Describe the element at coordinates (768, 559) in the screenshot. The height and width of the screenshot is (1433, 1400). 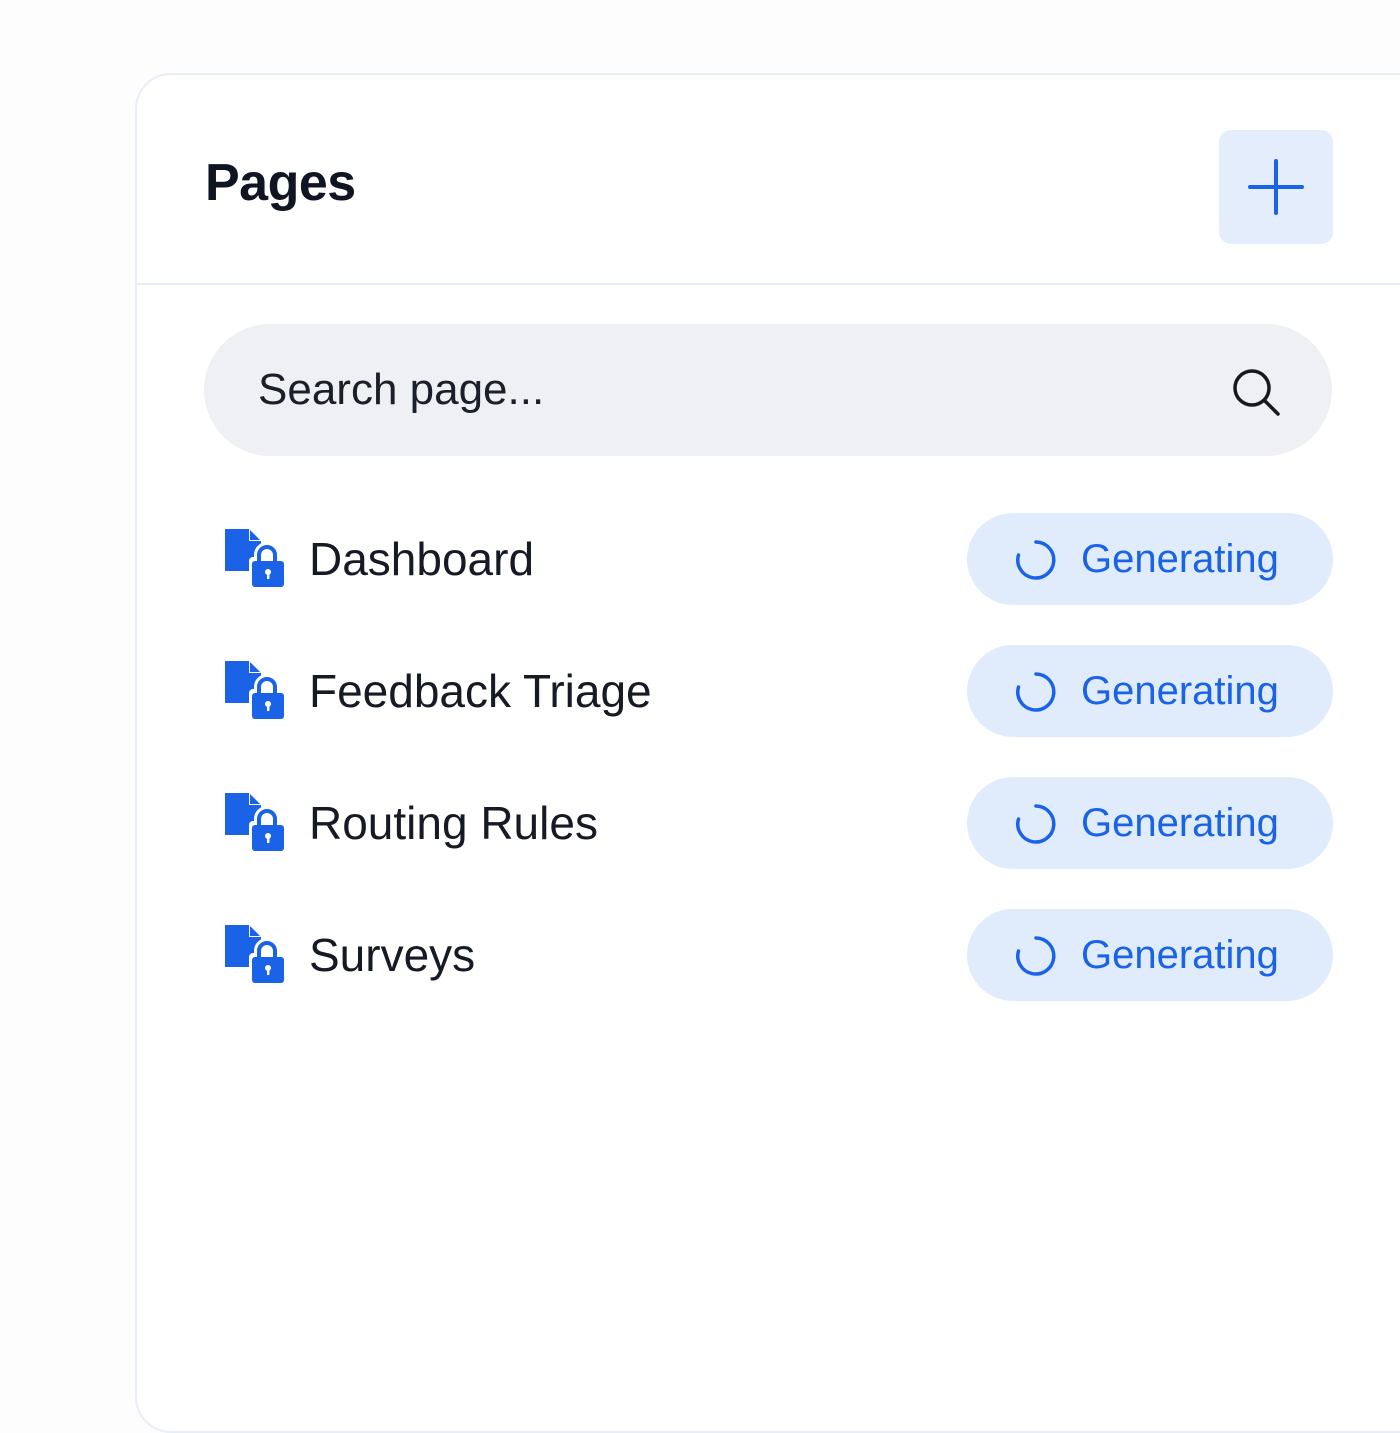
I see `list-item-1: Dashboard Generating` at that location.